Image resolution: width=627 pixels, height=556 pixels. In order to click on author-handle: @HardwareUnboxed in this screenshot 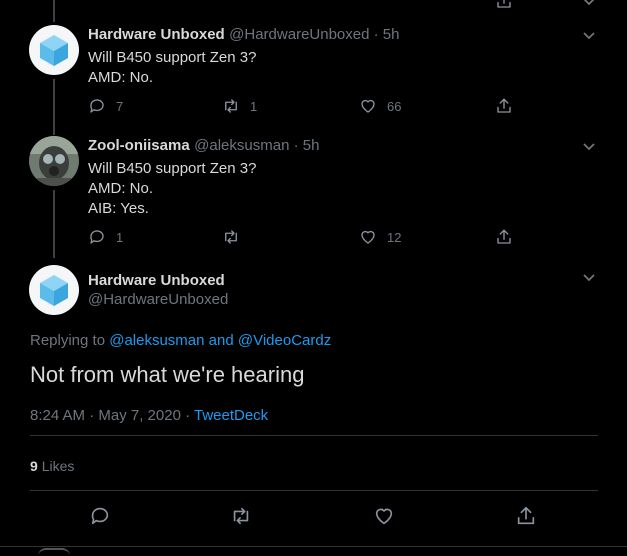, I will do `click(158, 299)`.